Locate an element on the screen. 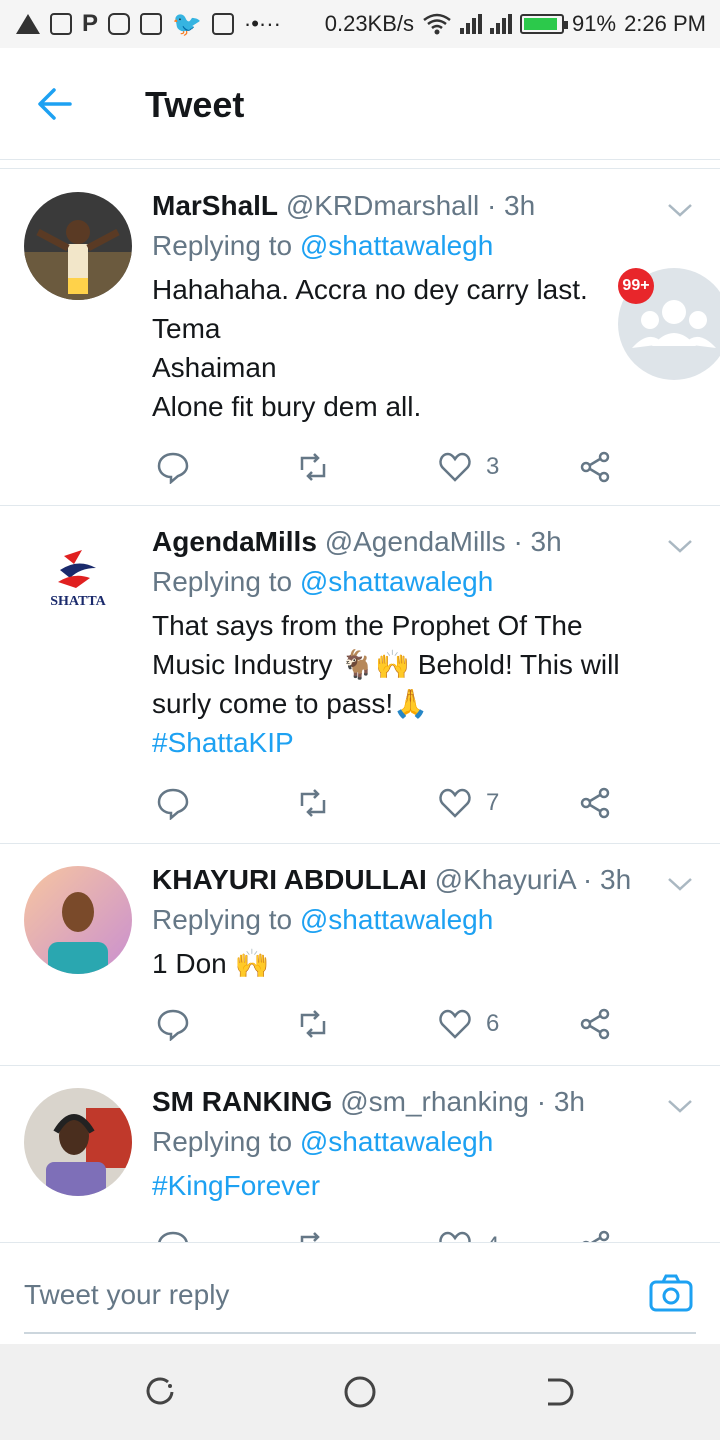 Image resolution: width=720 pixels, height=1440 pixels. home-button is located at coordinates (360, 1392).